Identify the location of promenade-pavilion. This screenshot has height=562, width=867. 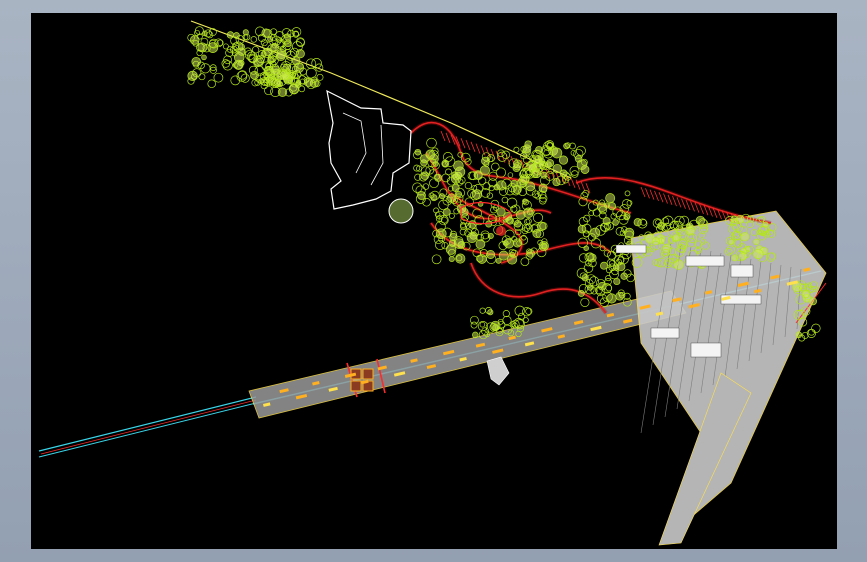
(498, 371).